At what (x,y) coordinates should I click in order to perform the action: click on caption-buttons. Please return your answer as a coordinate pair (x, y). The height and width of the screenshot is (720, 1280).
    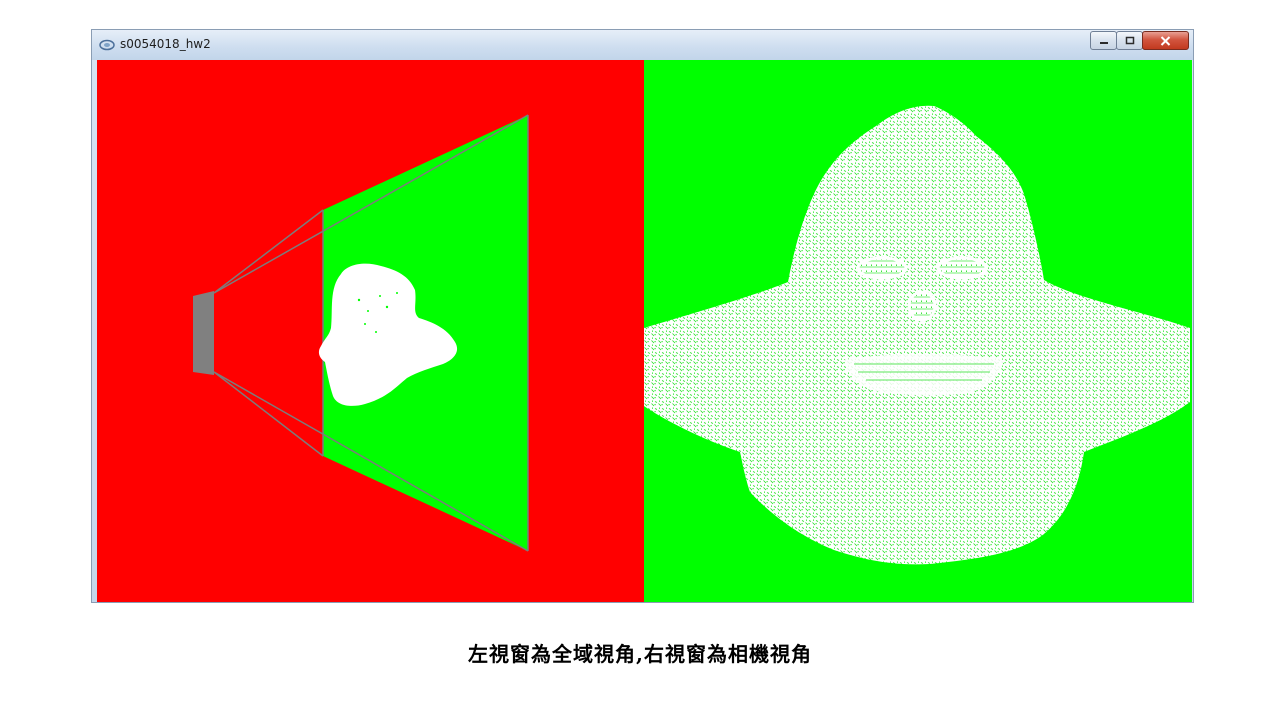
    Looking at the image, I should click on (1139, 40).